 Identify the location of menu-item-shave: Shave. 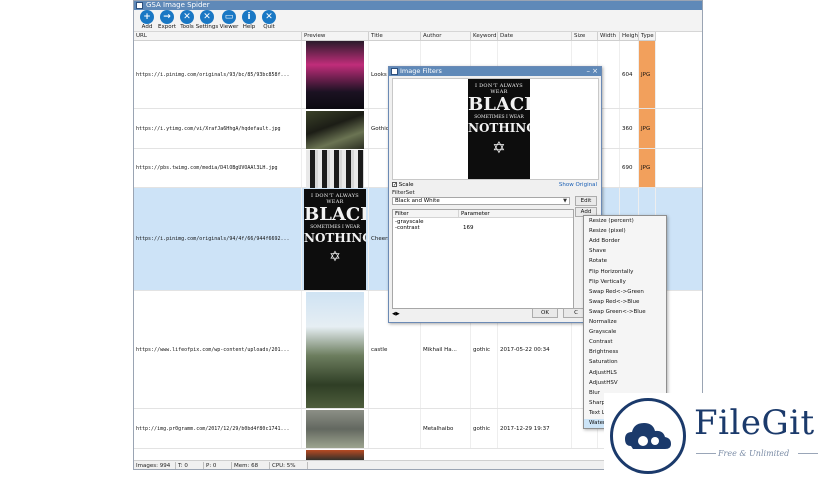
(625, 252).